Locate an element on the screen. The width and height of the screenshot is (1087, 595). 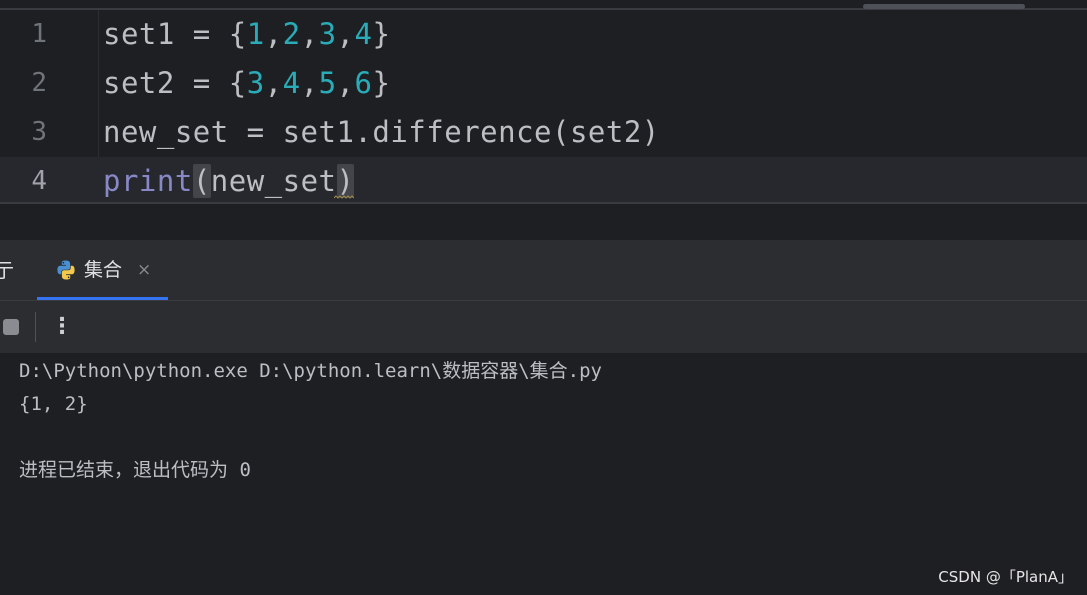
watermark: CSDN @「PlanA」 is located at coordinates (1005, 577).